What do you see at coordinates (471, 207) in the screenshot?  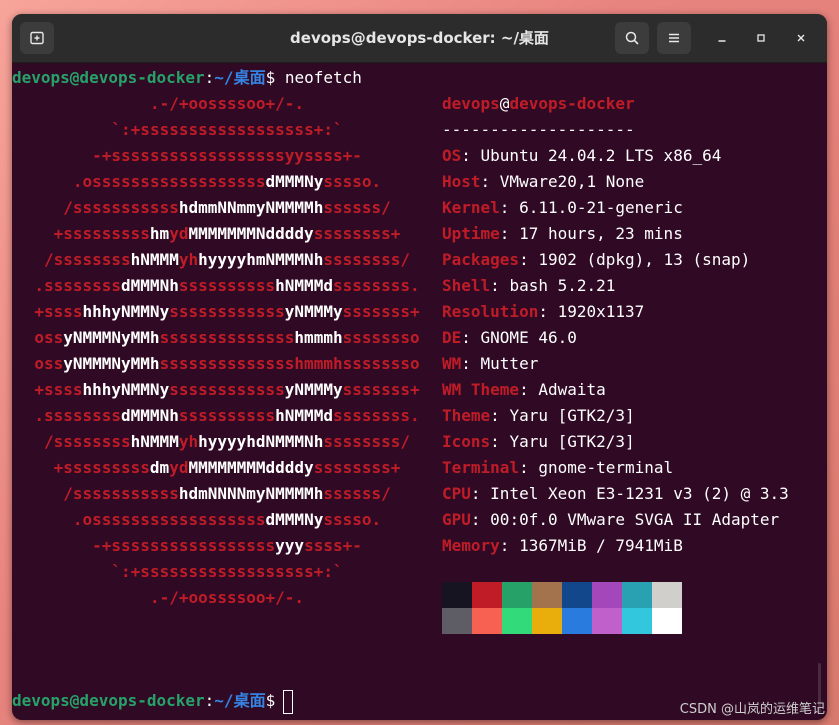 I see `info-key: Kernel` at bounding box center [471, 207].